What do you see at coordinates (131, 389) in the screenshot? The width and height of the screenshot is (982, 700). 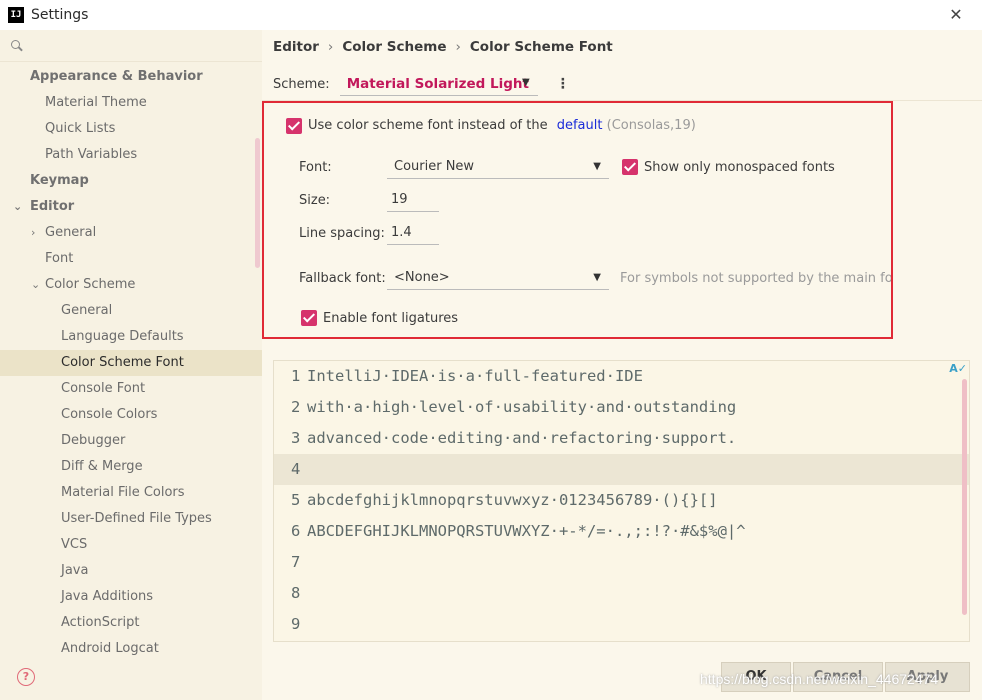 I see `tree-item-console-font: Console Font` at bounding box center [131, 389].